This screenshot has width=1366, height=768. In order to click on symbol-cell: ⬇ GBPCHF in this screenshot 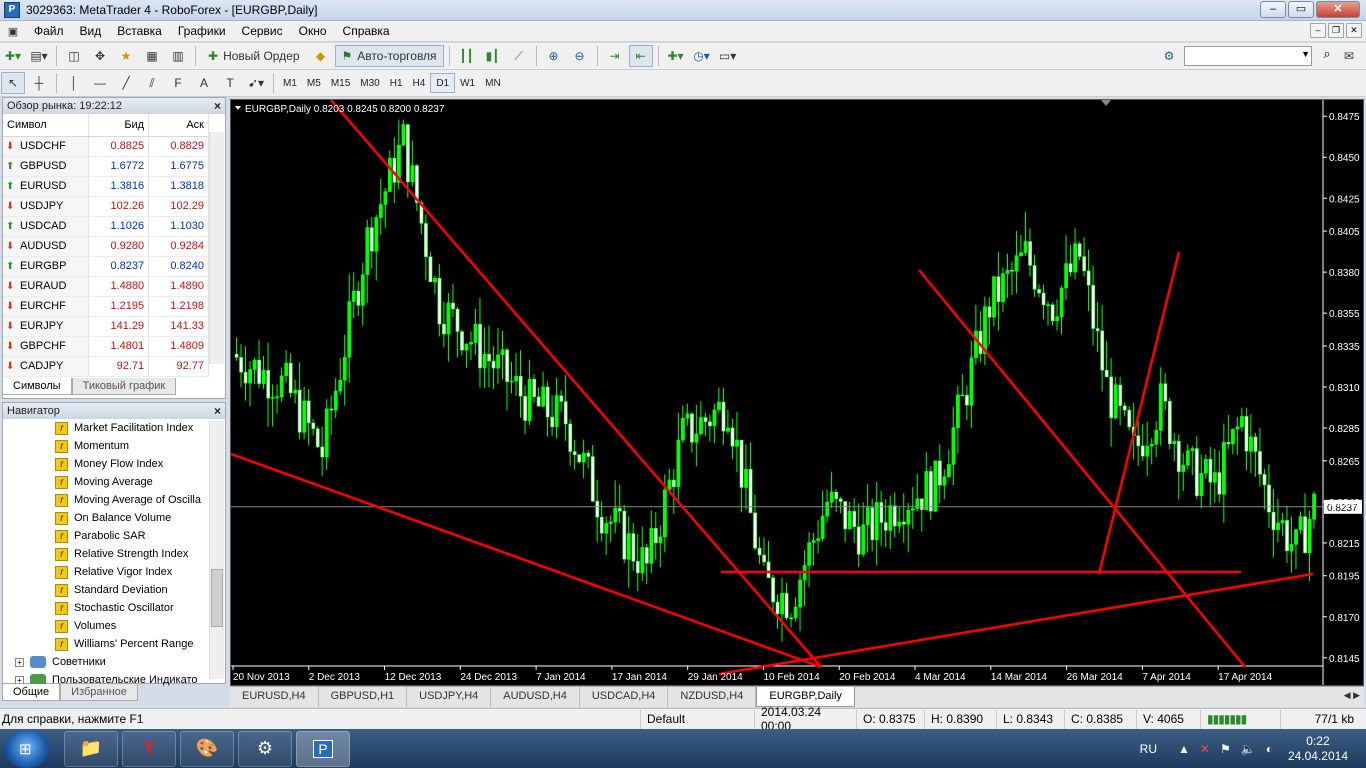, I will do `click(46, 346)`.